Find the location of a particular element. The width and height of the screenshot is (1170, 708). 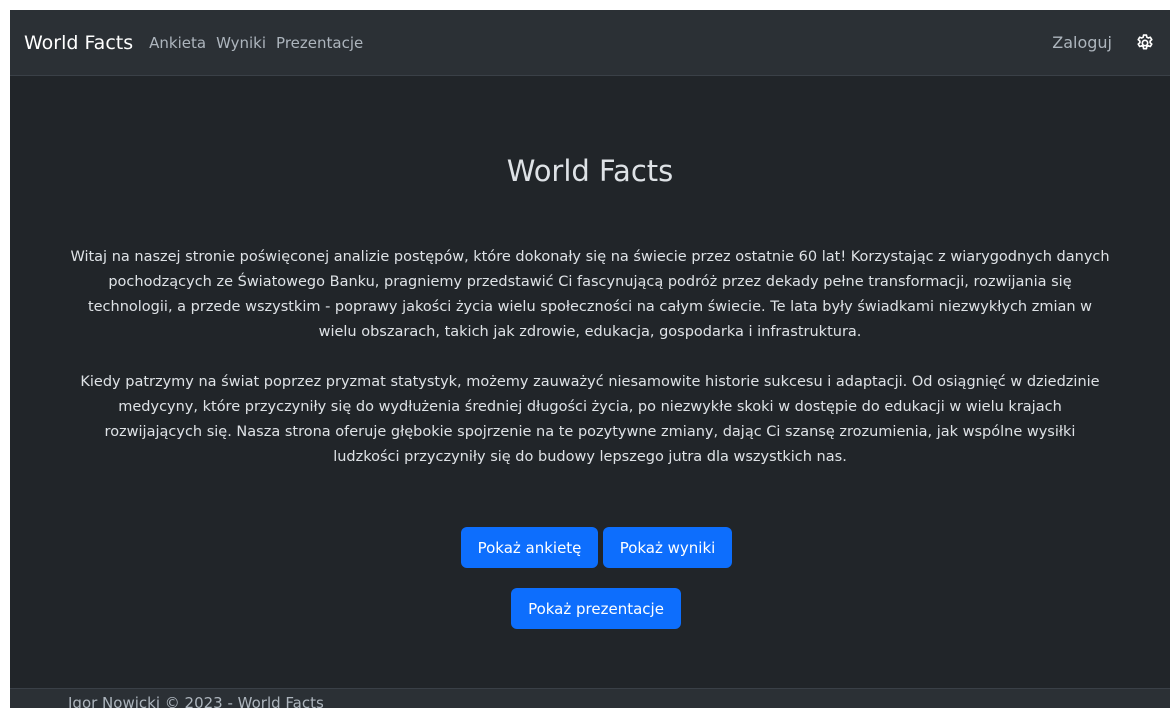

show-survey-button: Pokaż ankietę is located at coordinates (529, 547).